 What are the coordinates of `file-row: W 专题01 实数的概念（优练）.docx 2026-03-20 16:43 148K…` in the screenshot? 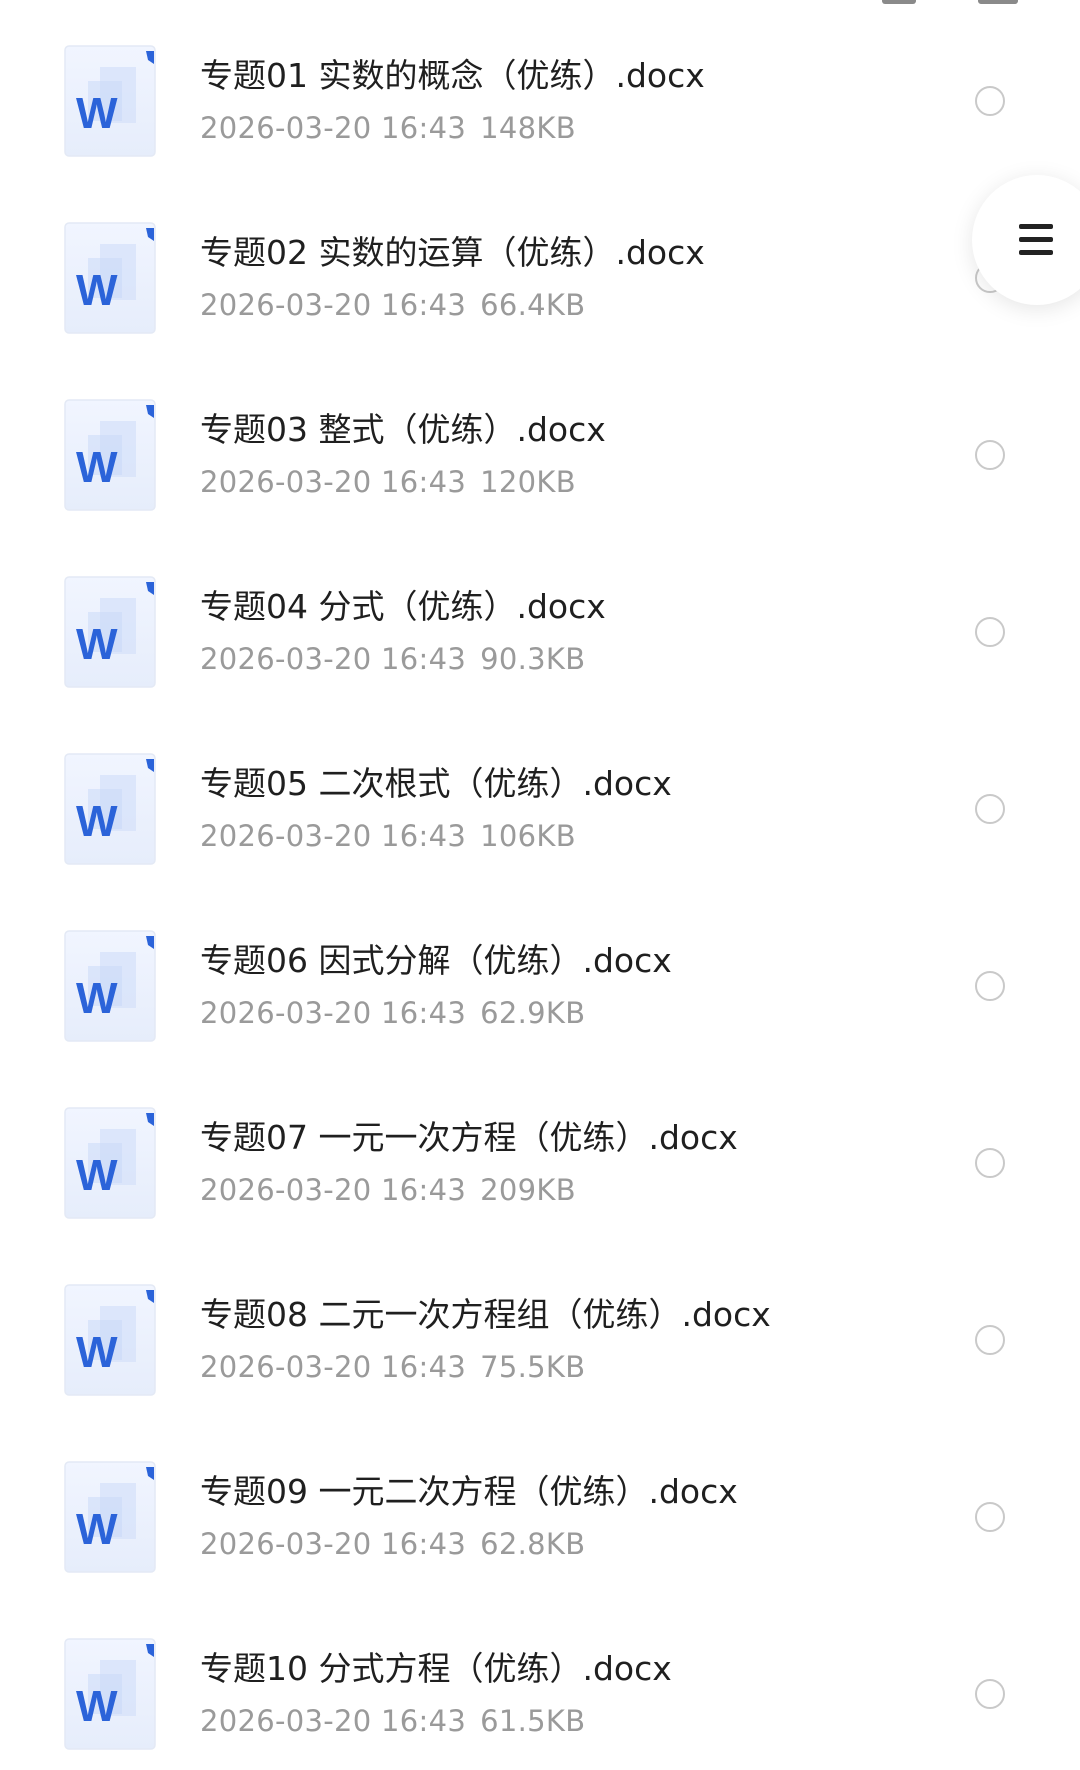 It's located at (540, 88).